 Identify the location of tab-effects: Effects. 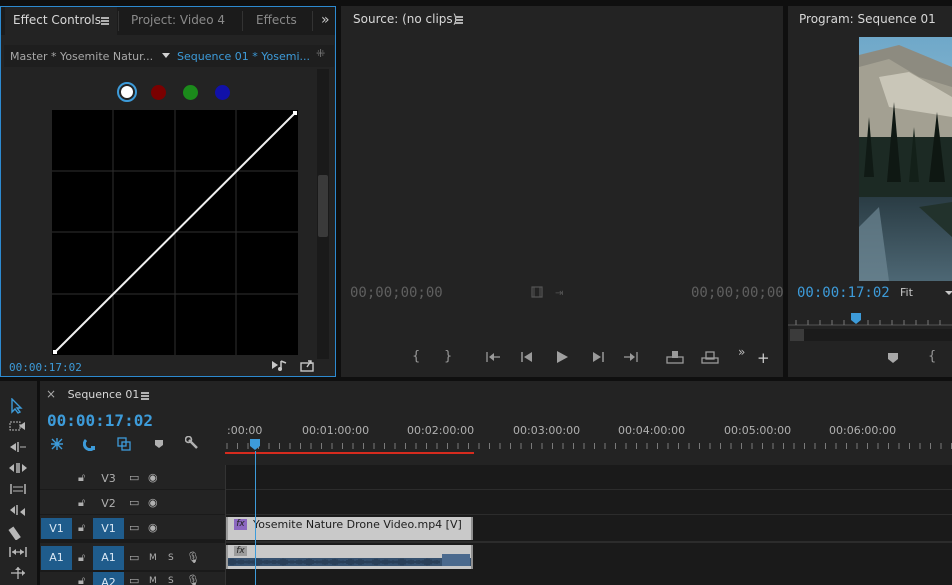
(278, 21).